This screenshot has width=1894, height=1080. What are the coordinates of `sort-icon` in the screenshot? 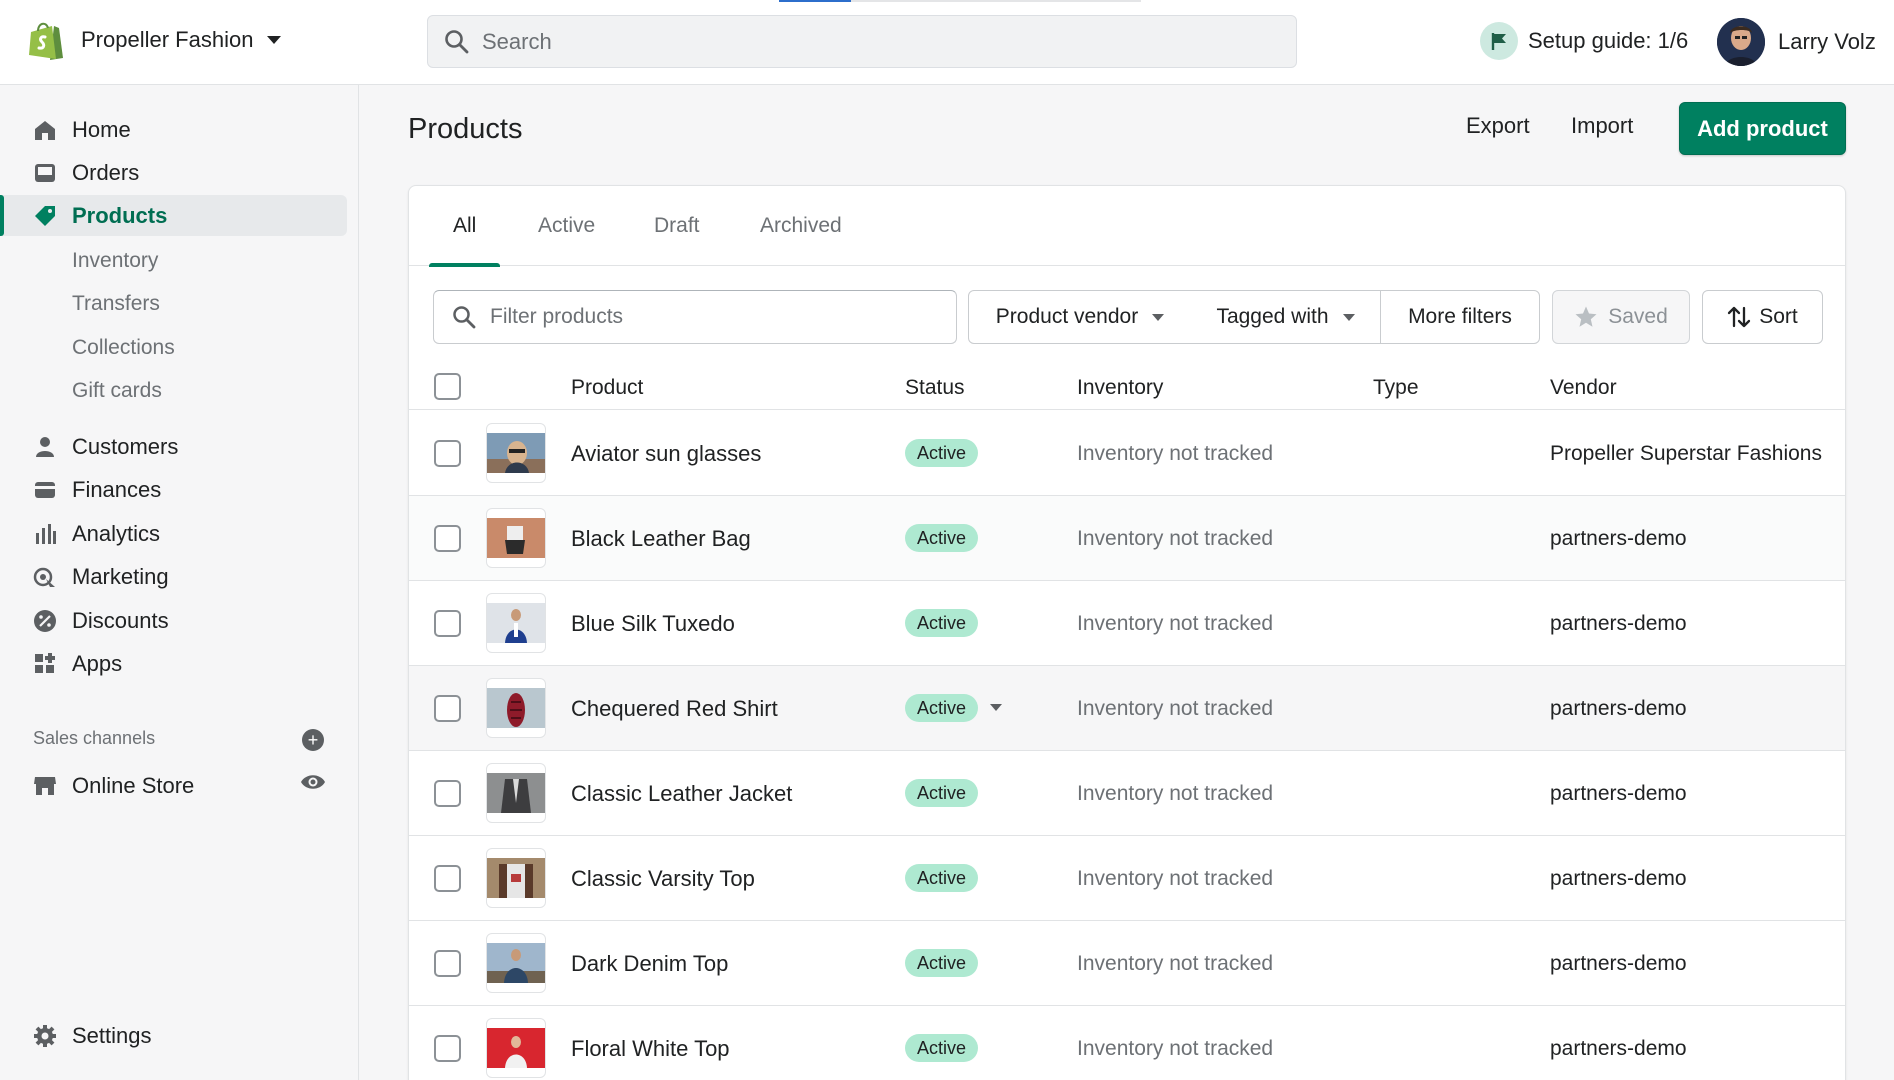 It's located at (1739, 317).